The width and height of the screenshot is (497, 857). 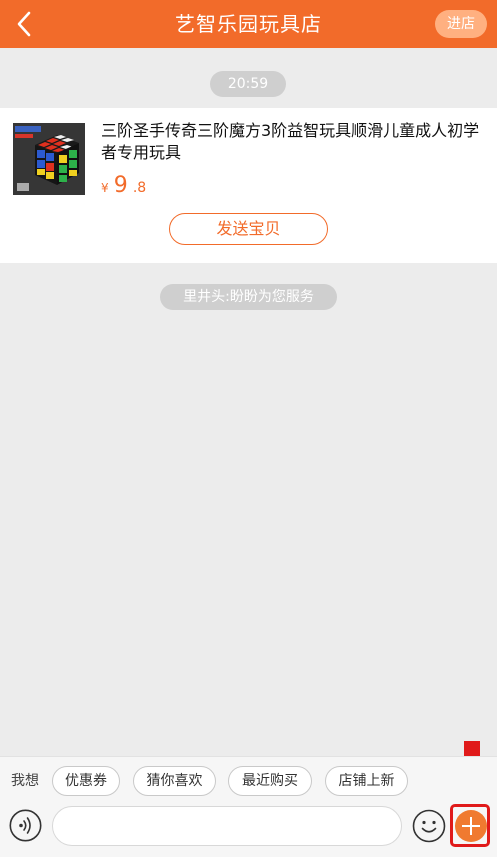 What do you see at coordinates (174, 781) in the screenshot?
I see `quick-reply-recommend: 猜你喜欢` at bounding box center [174, 781].